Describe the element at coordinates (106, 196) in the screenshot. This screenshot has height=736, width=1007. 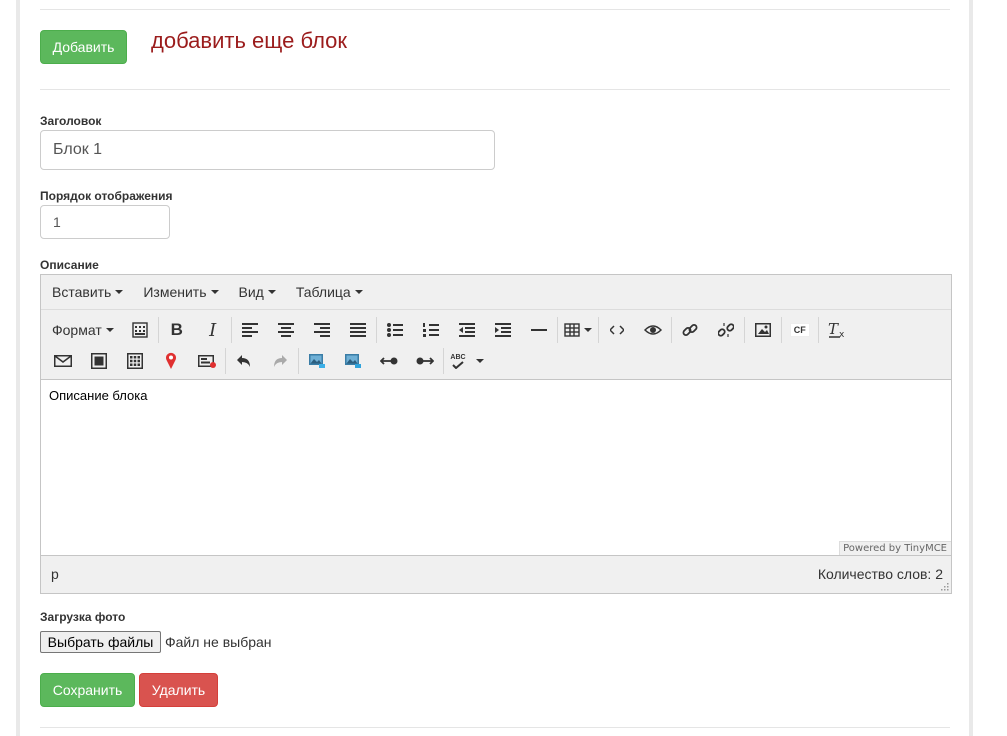
I see `order-label: Порядок отображения` at that location.